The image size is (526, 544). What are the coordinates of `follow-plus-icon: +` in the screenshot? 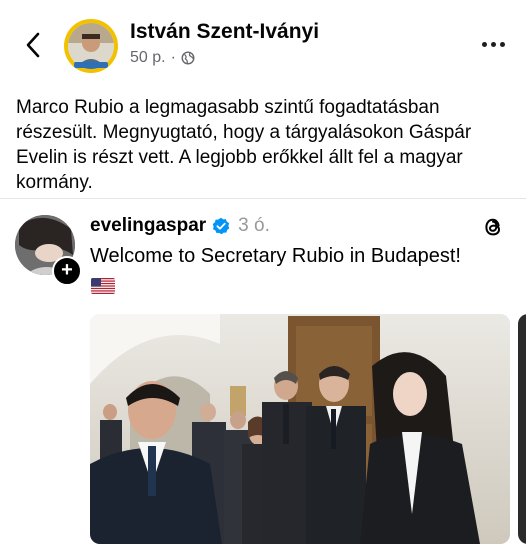 It's located at (67, 271).